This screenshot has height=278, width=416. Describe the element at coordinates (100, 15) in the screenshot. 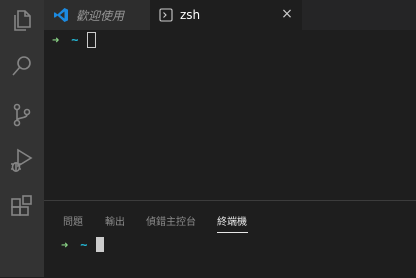

I see `tab-welcome-label: 歡迎使用` at that location.